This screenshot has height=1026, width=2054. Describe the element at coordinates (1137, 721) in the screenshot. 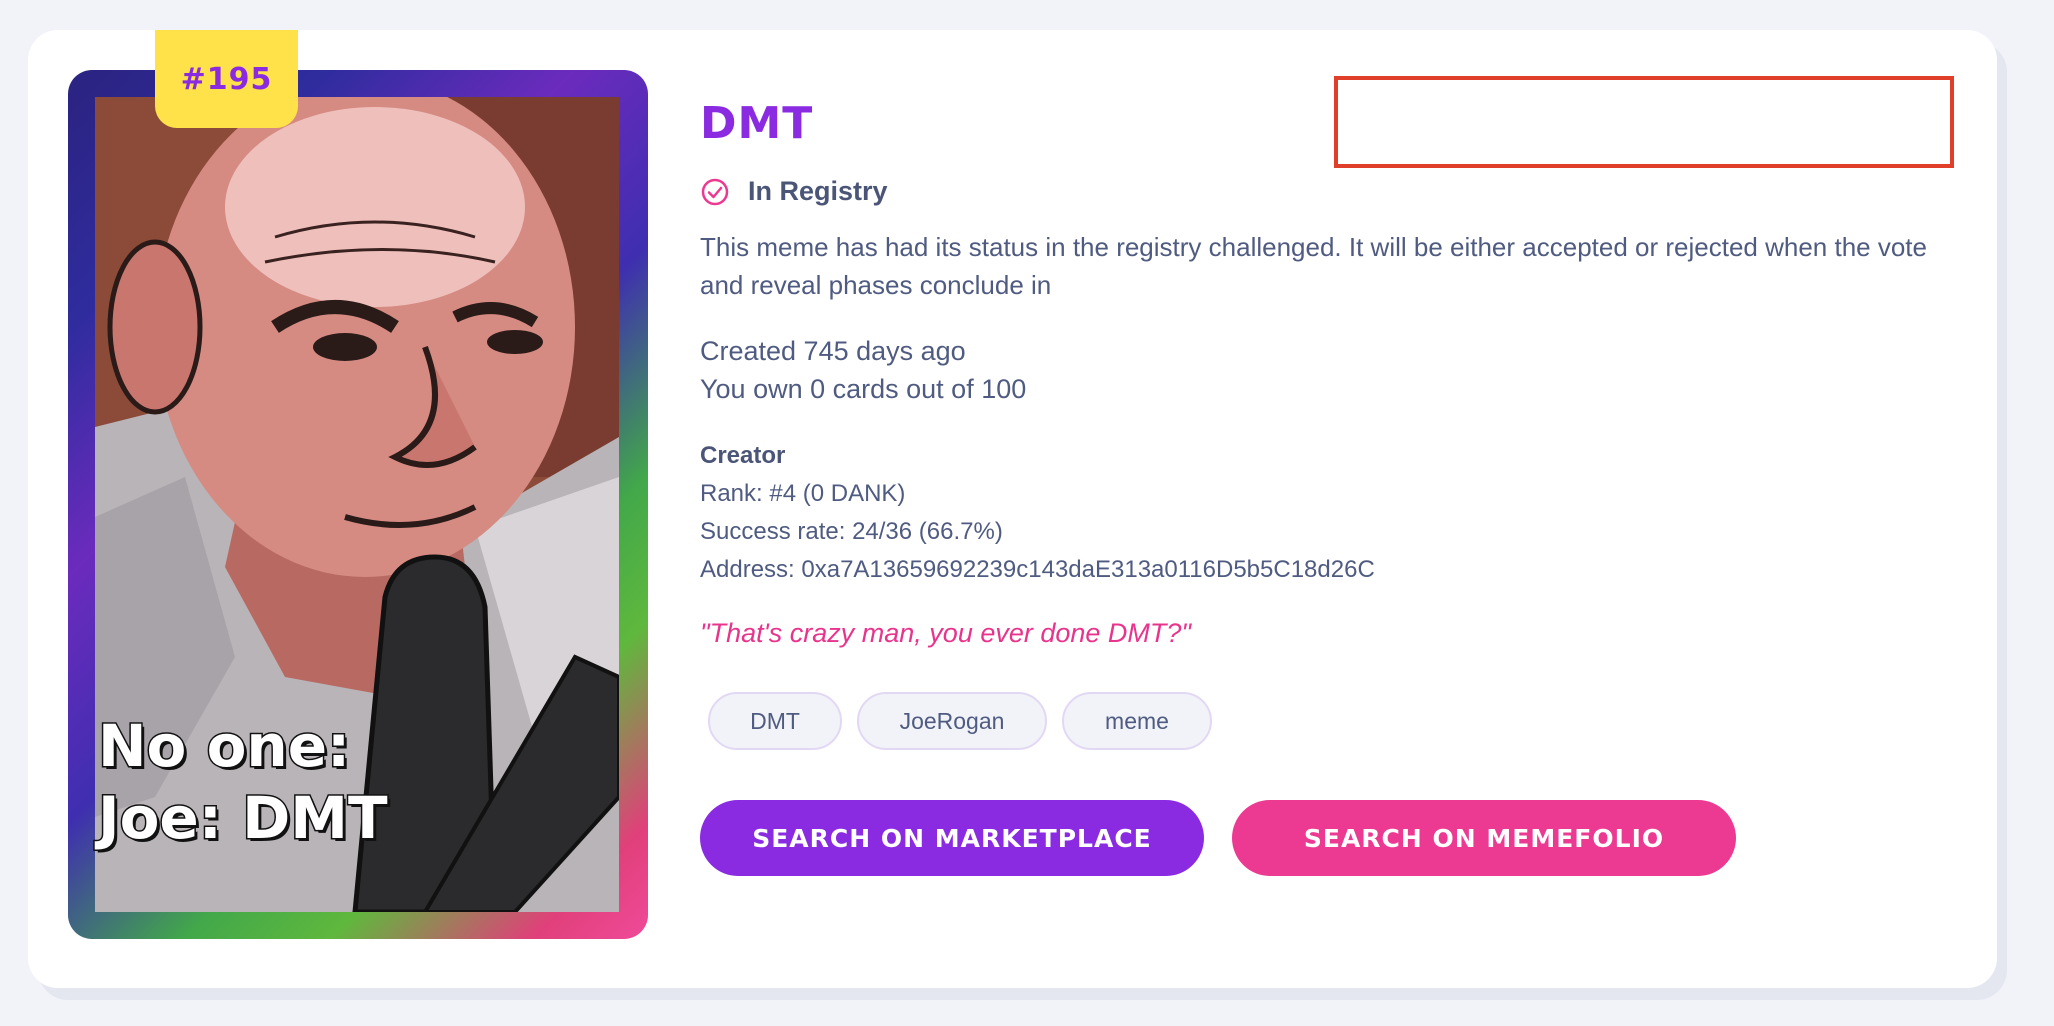

I see `tag-meme: meme` at that location.